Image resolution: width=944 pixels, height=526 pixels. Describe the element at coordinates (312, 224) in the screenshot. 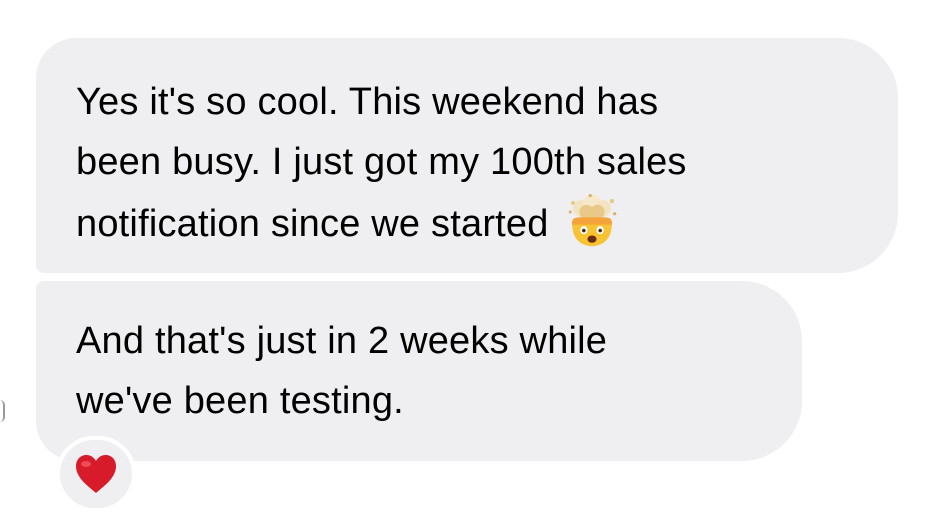

I see `message-text: notification since we started` at that location.